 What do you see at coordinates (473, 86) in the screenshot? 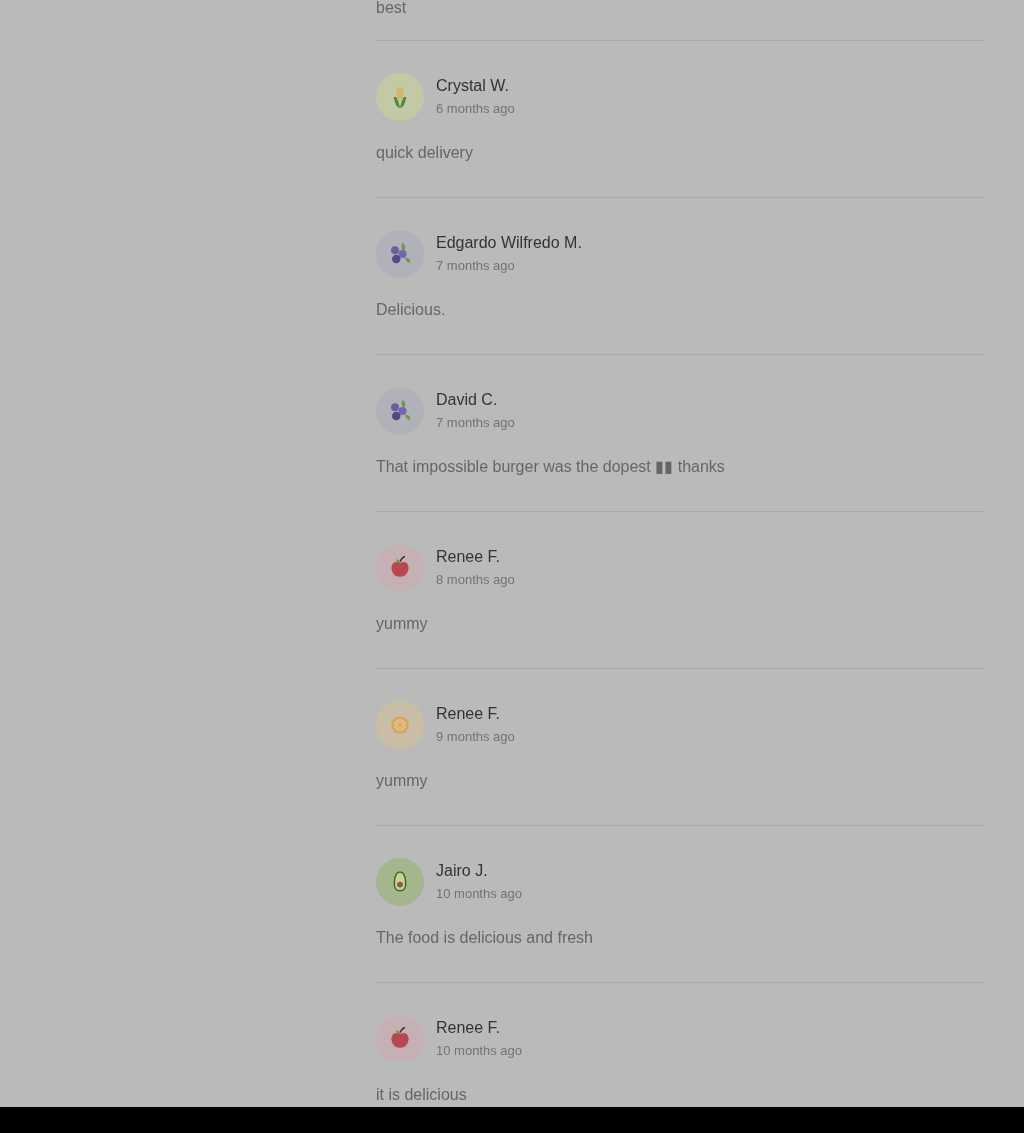
I see `reviewer-name: Crystal W.` at bounding box center [473, 86].